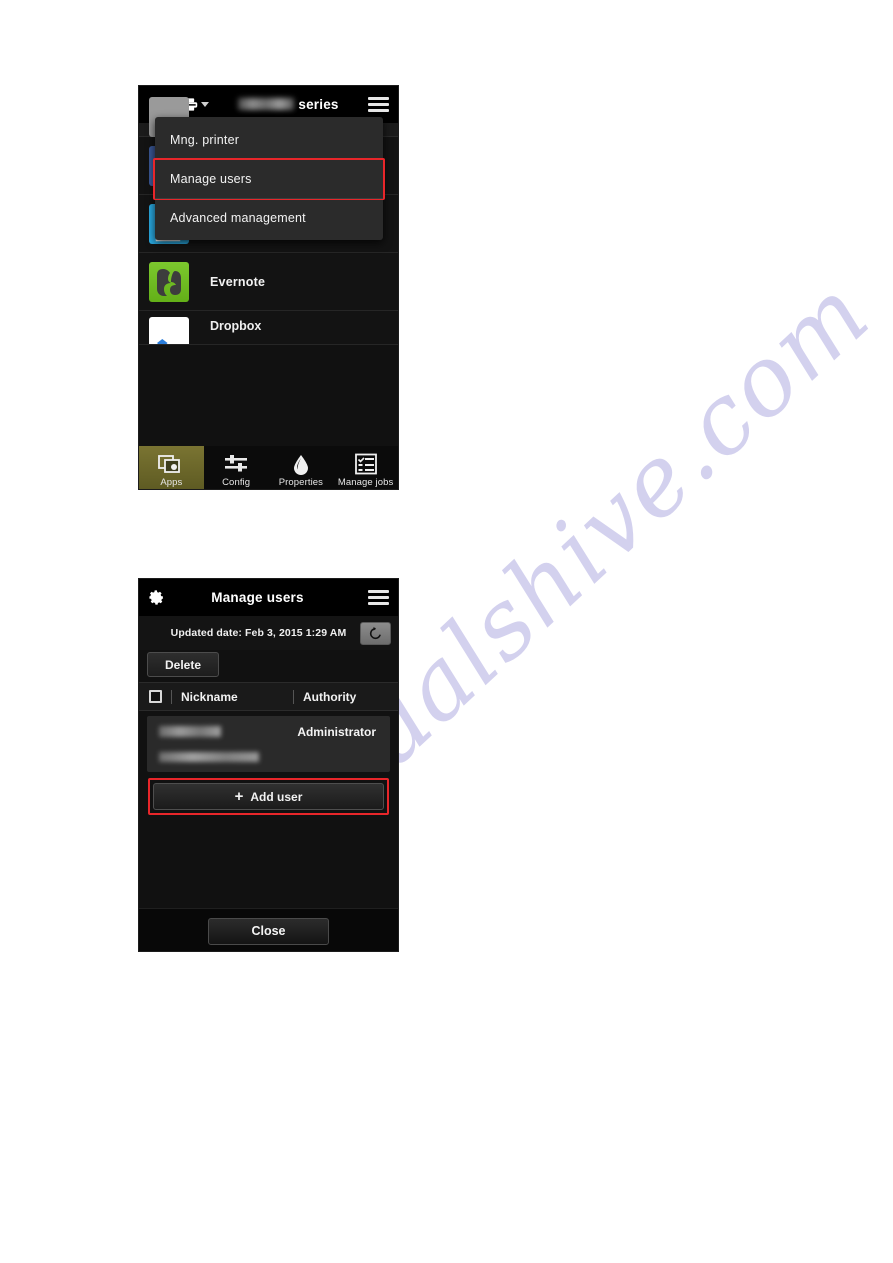 This screenshot has width=893, height=1263. I want to click on tab-manage-jobs: Manage jobs, so click(365, 467).